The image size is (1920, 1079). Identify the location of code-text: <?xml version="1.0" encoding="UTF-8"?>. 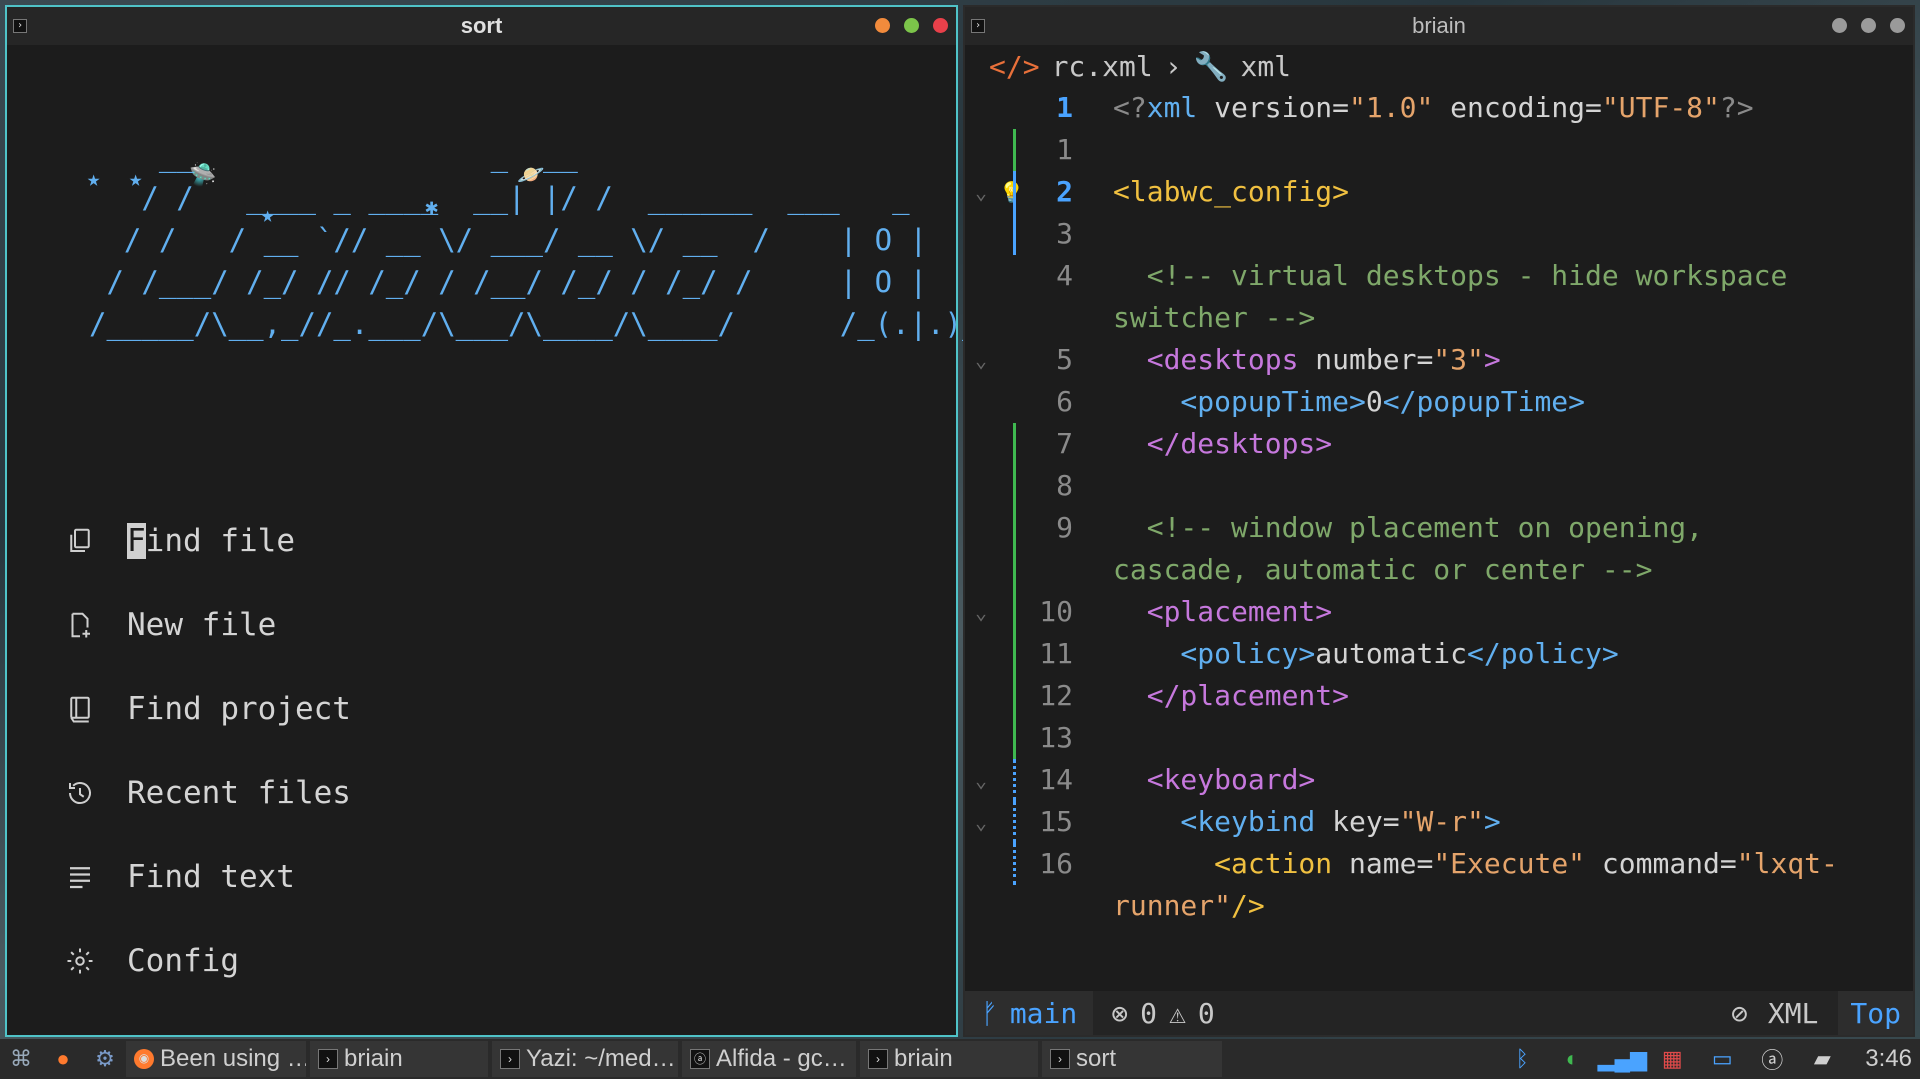
(1433, 108).